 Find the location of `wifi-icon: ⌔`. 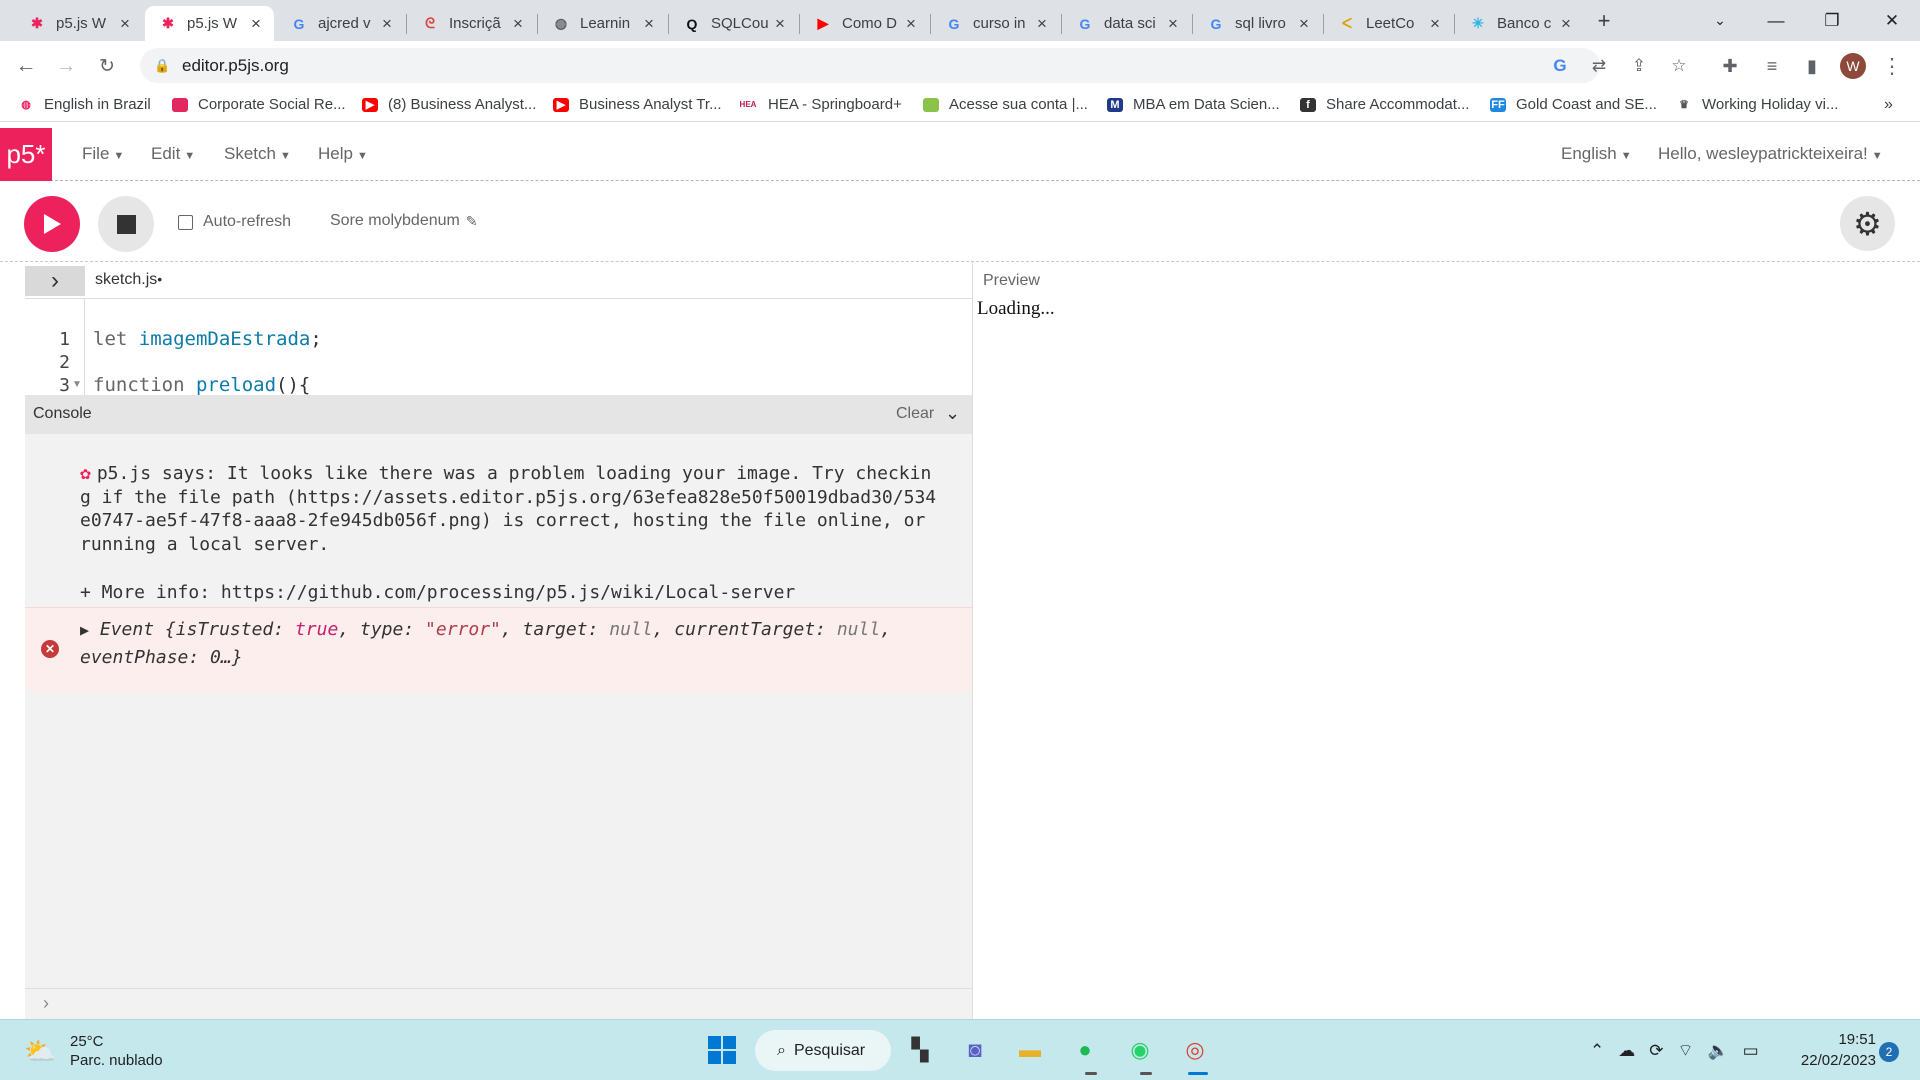

wifi-icon: ⌔ is located at coordinates (1686, 1050).